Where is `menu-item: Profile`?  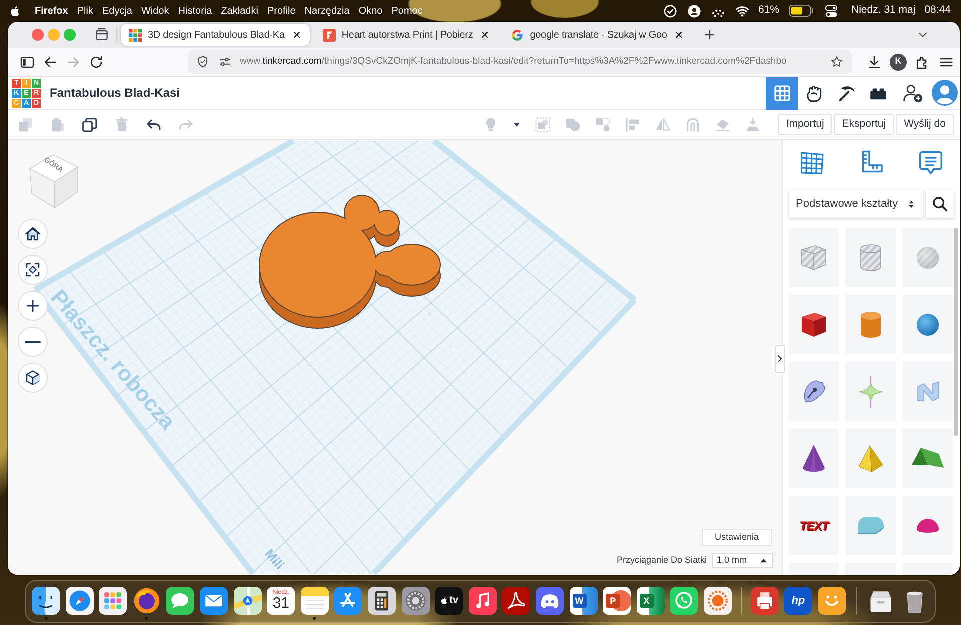
menu-item: Profile is located at coordinates (281, 11).